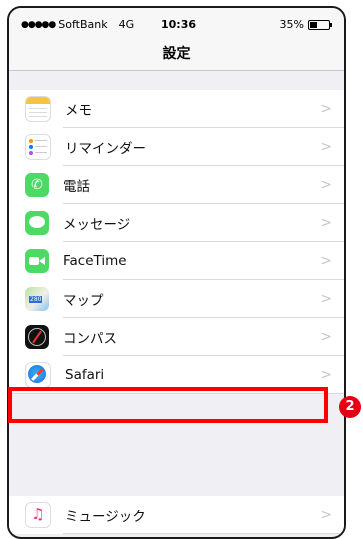 Image resolution: width=363 pixels, height=539 pixels. I want to click on battery-percent: 35%, so click(291, 24).